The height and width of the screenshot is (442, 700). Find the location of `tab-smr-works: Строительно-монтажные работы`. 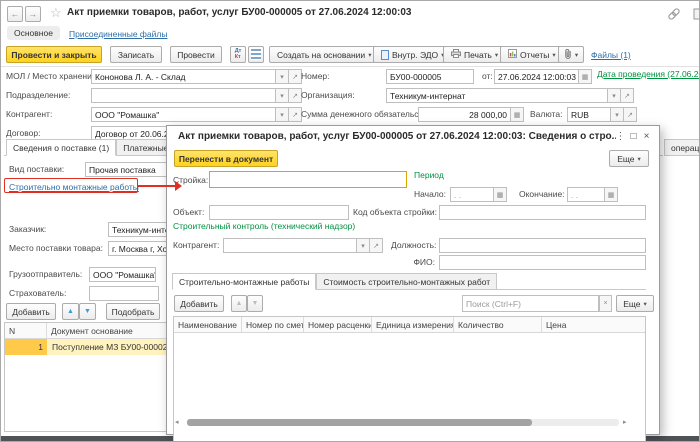

tab-smr-works: Строительно-монтажные работы is located at coordinates (244, 281).